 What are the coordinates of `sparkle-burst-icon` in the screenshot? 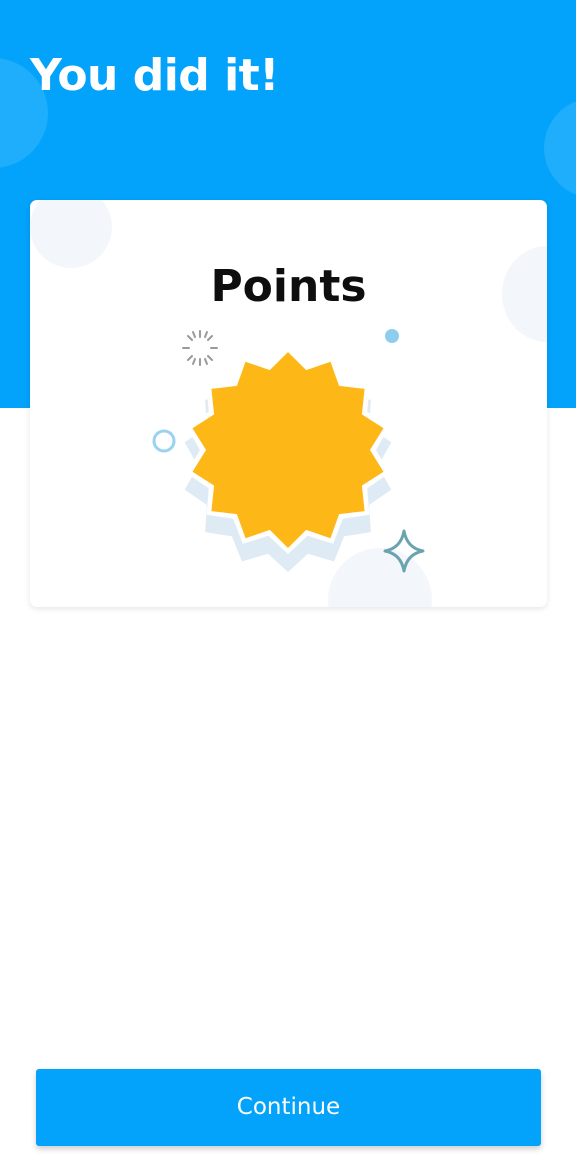 It's located at (200, 348).